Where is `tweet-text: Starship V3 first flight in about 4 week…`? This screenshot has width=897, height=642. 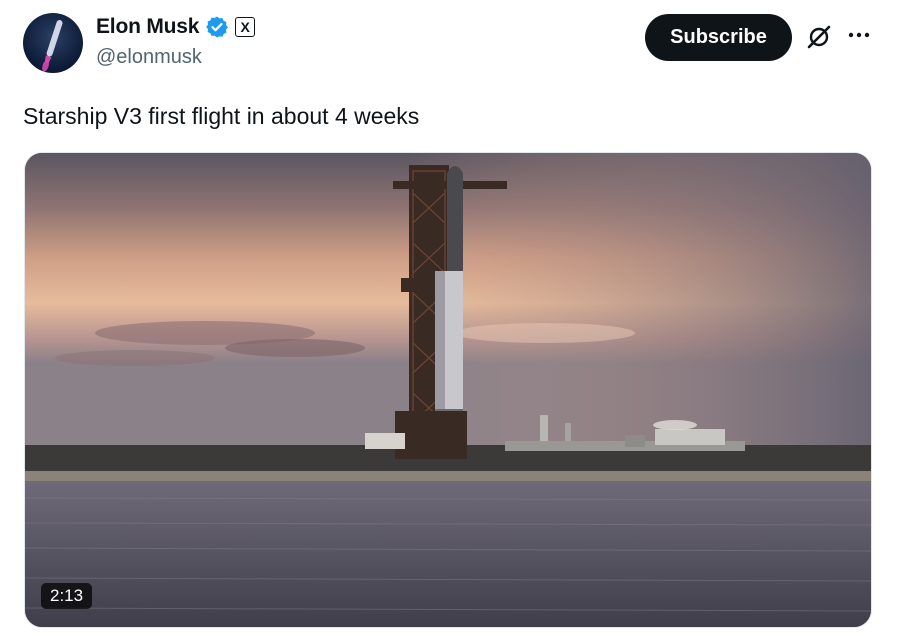 tweet-text: Starship V3 first flight in about 4 week… is located at coordinates (221, 116).